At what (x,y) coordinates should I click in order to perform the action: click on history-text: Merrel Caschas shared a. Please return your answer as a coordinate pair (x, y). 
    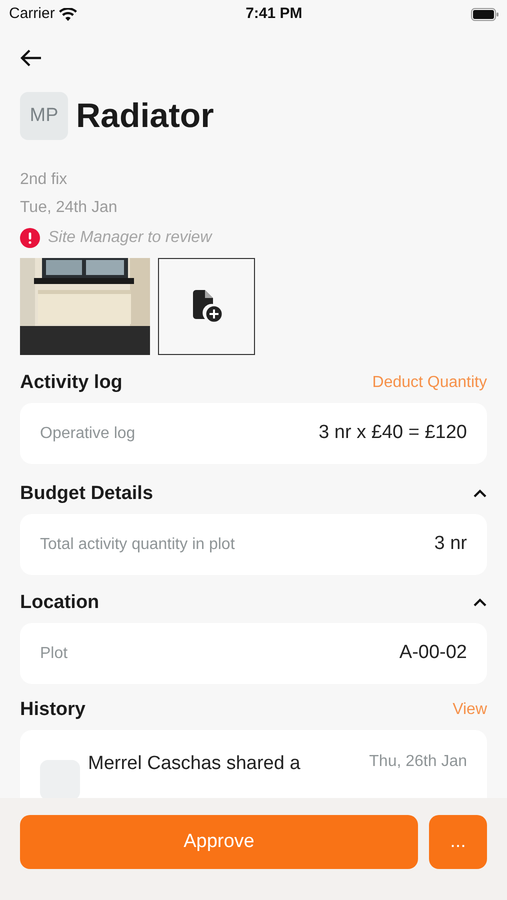
    Looking at the image, I should click on (194, 764).